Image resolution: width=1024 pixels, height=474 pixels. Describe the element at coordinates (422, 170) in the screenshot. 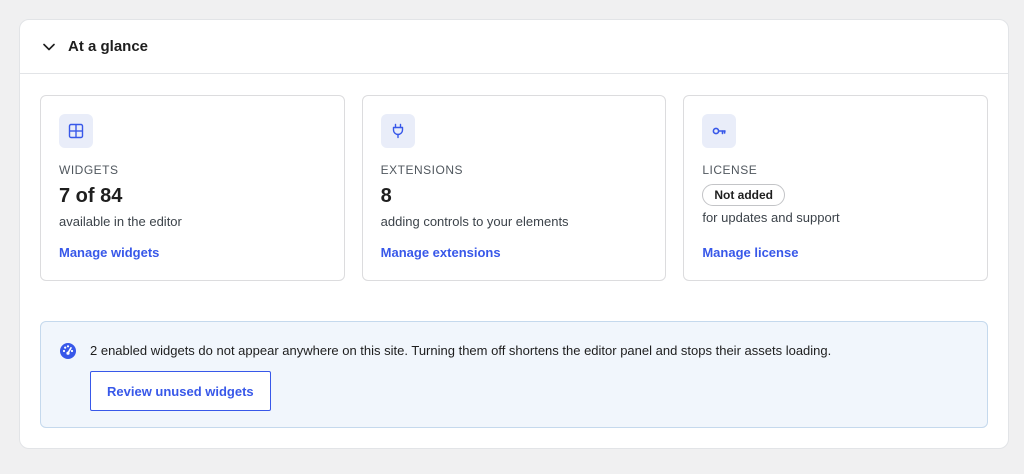

I see `card-label: EXTENSIONS` at that location.